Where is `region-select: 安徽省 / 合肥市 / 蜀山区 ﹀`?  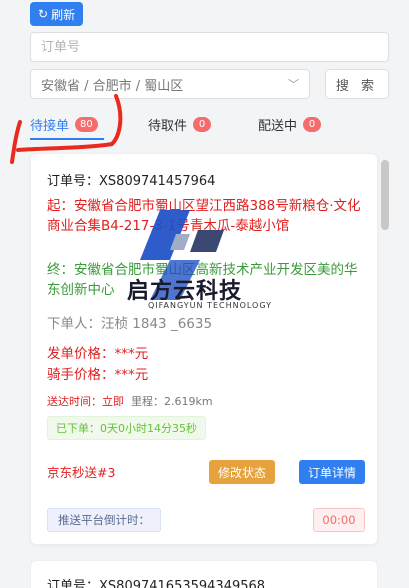 region-select: 安徽省 / 合肥市 / 蜀山区 ﹀ is located at coordinates (170, 84).